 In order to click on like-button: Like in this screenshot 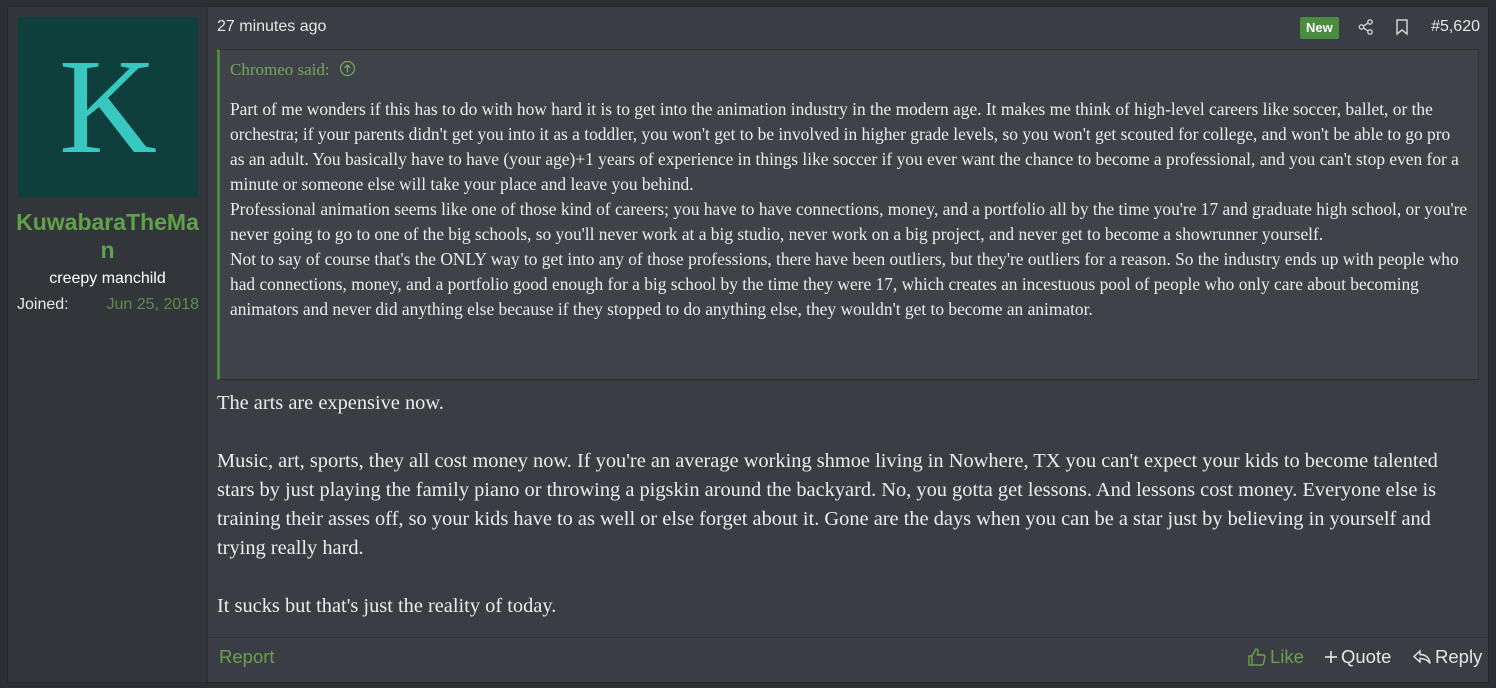, I will do `click(1275, 657)`.